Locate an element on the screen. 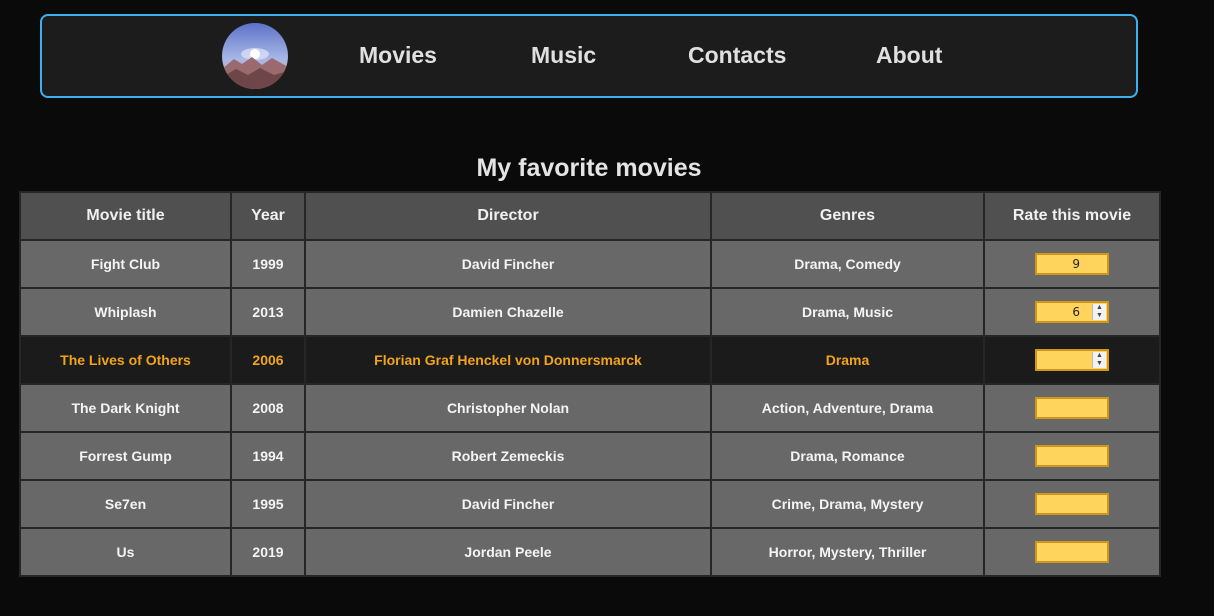 The width and height of the screenshot is (1214, 616). header-genres: Genres is located at coordinates (847, 216).